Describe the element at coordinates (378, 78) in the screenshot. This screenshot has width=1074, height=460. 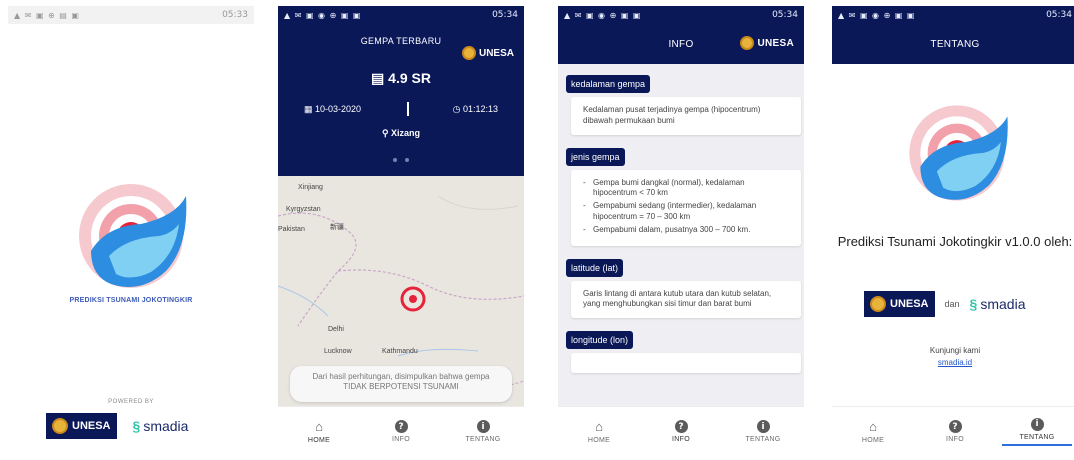
I see `magnitude-icon: ▤` at that location.